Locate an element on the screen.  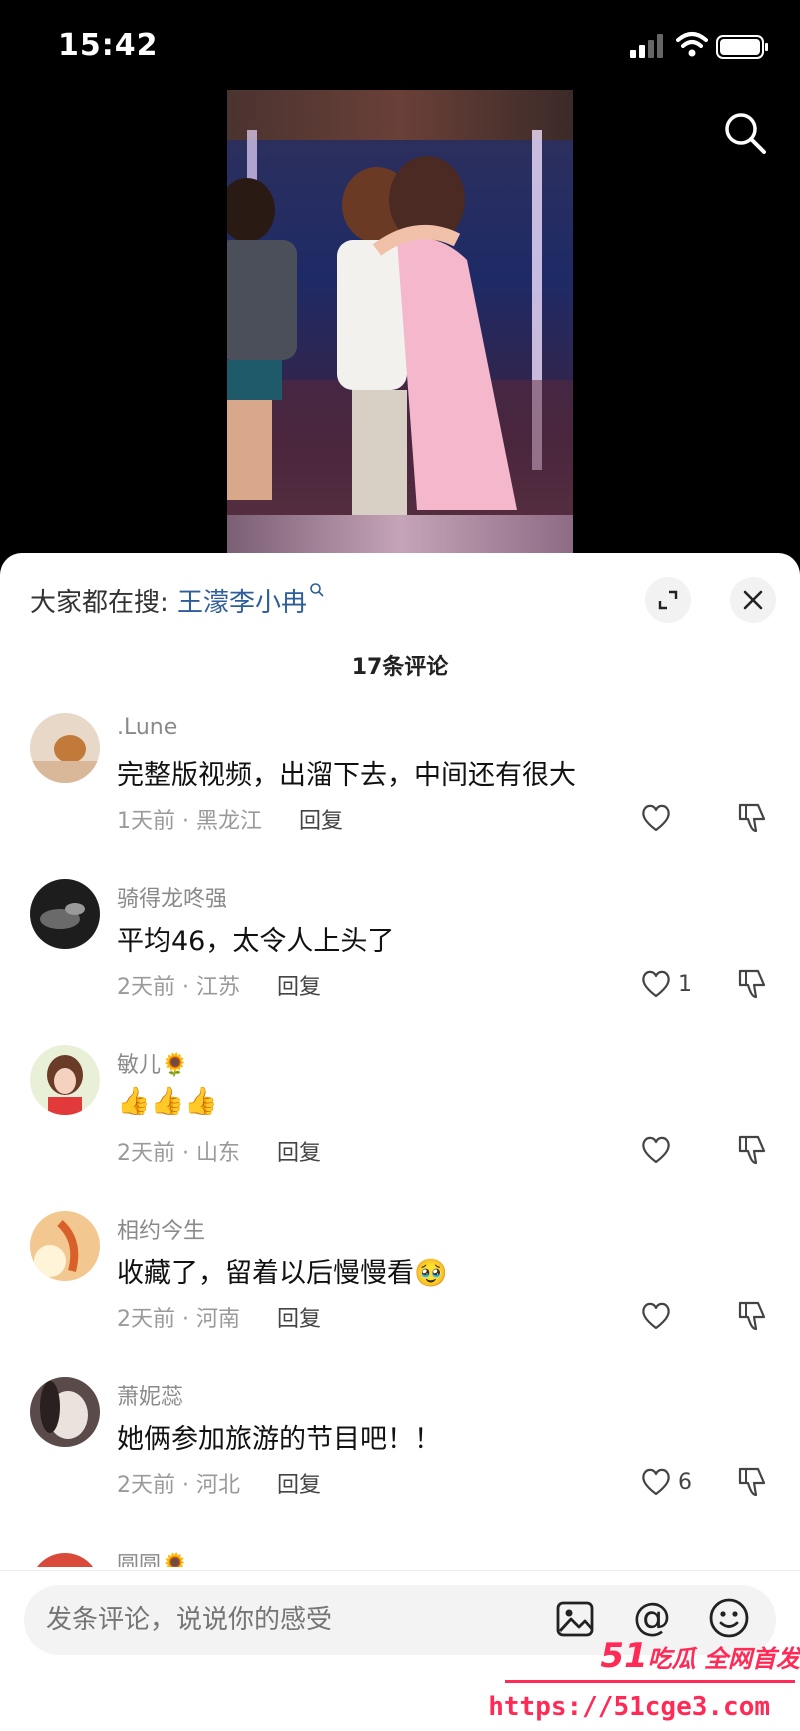
watermark-brand-text: 吃瓜 全网首发 is located at coordinates (723, 1659).